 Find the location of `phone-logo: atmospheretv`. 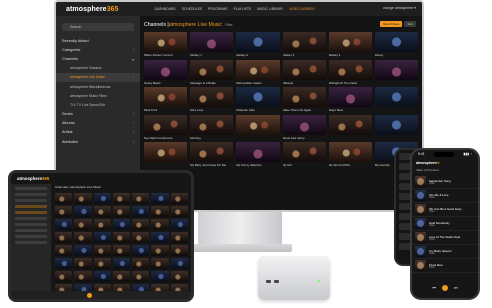

phone-logo: atmospheretv is located at coordinates (428, 163).